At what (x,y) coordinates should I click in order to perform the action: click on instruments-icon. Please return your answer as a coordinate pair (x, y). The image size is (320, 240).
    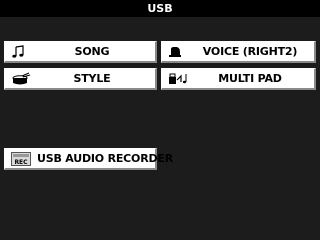
    Looking at the image, I should click on (179, 79).